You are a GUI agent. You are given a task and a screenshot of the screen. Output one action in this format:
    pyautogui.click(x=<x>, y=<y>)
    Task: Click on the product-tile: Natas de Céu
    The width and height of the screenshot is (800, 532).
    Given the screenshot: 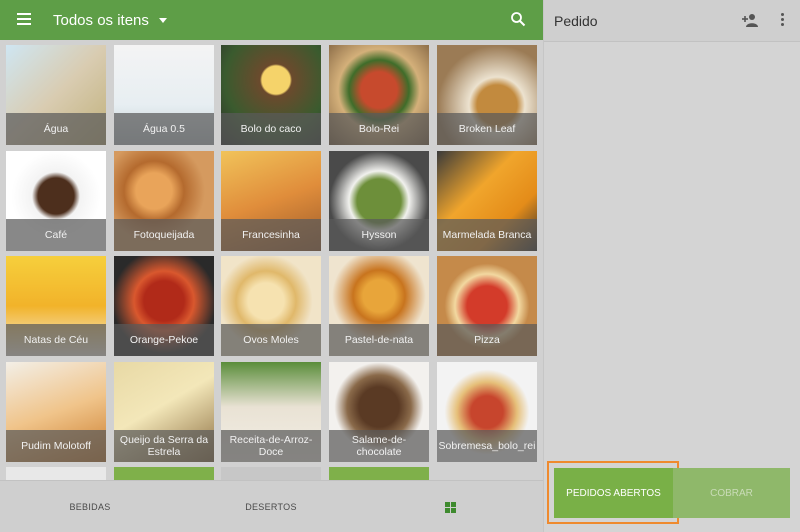 What is the action you would take?
    pyautogui.click(x=56, y=306)
    